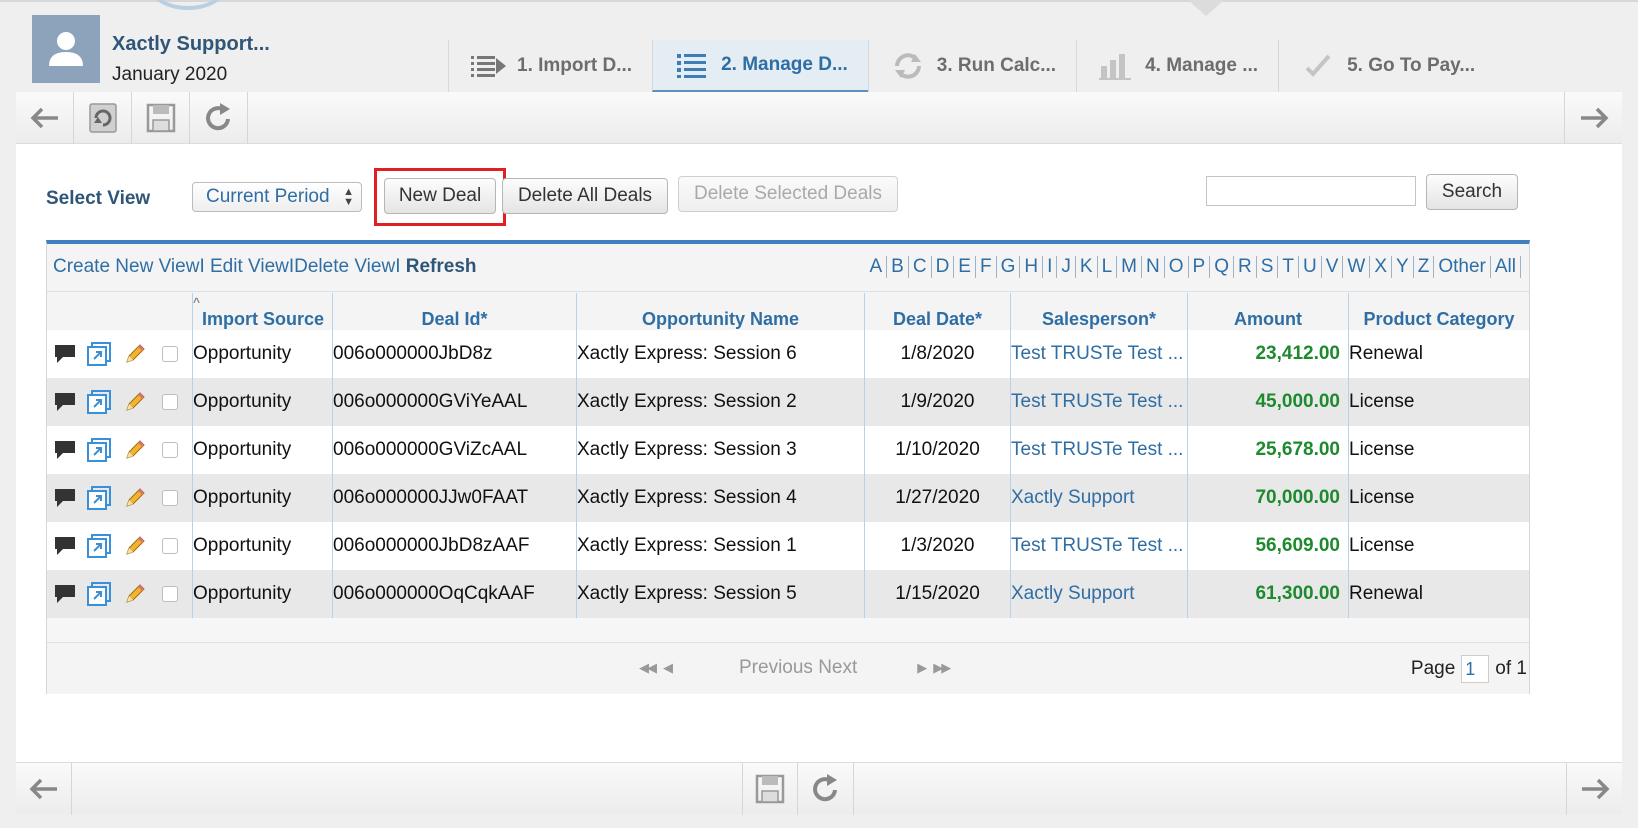 The height and width of the screenshot is (828, 1638). I want to click on create-new-view-link: Create New View, so click(126, 266).